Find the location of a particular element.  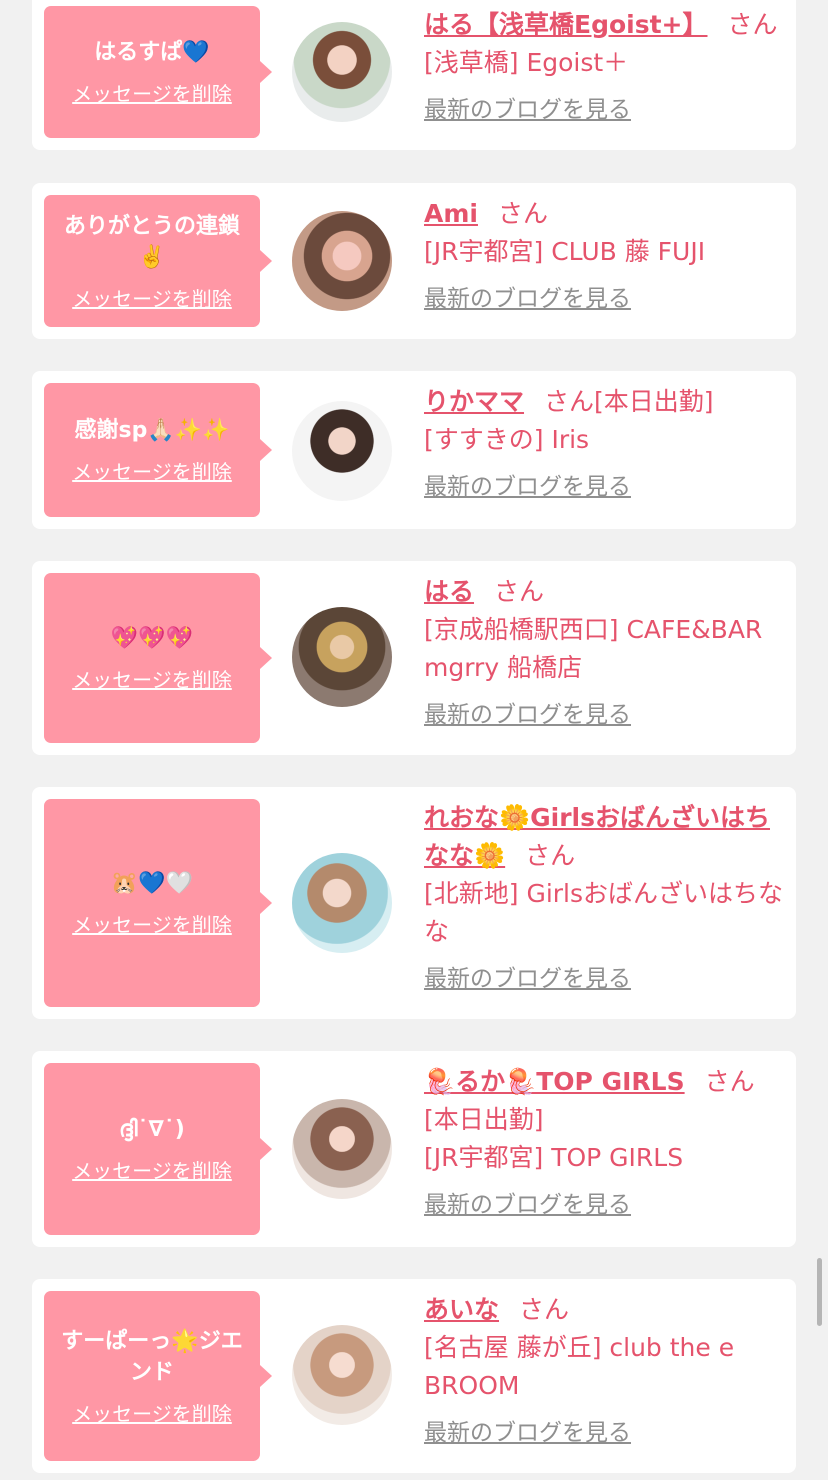

message-bubble: ありがとうの連鎖✌️ メッセージを削除 is located at coordinates (158, 261).